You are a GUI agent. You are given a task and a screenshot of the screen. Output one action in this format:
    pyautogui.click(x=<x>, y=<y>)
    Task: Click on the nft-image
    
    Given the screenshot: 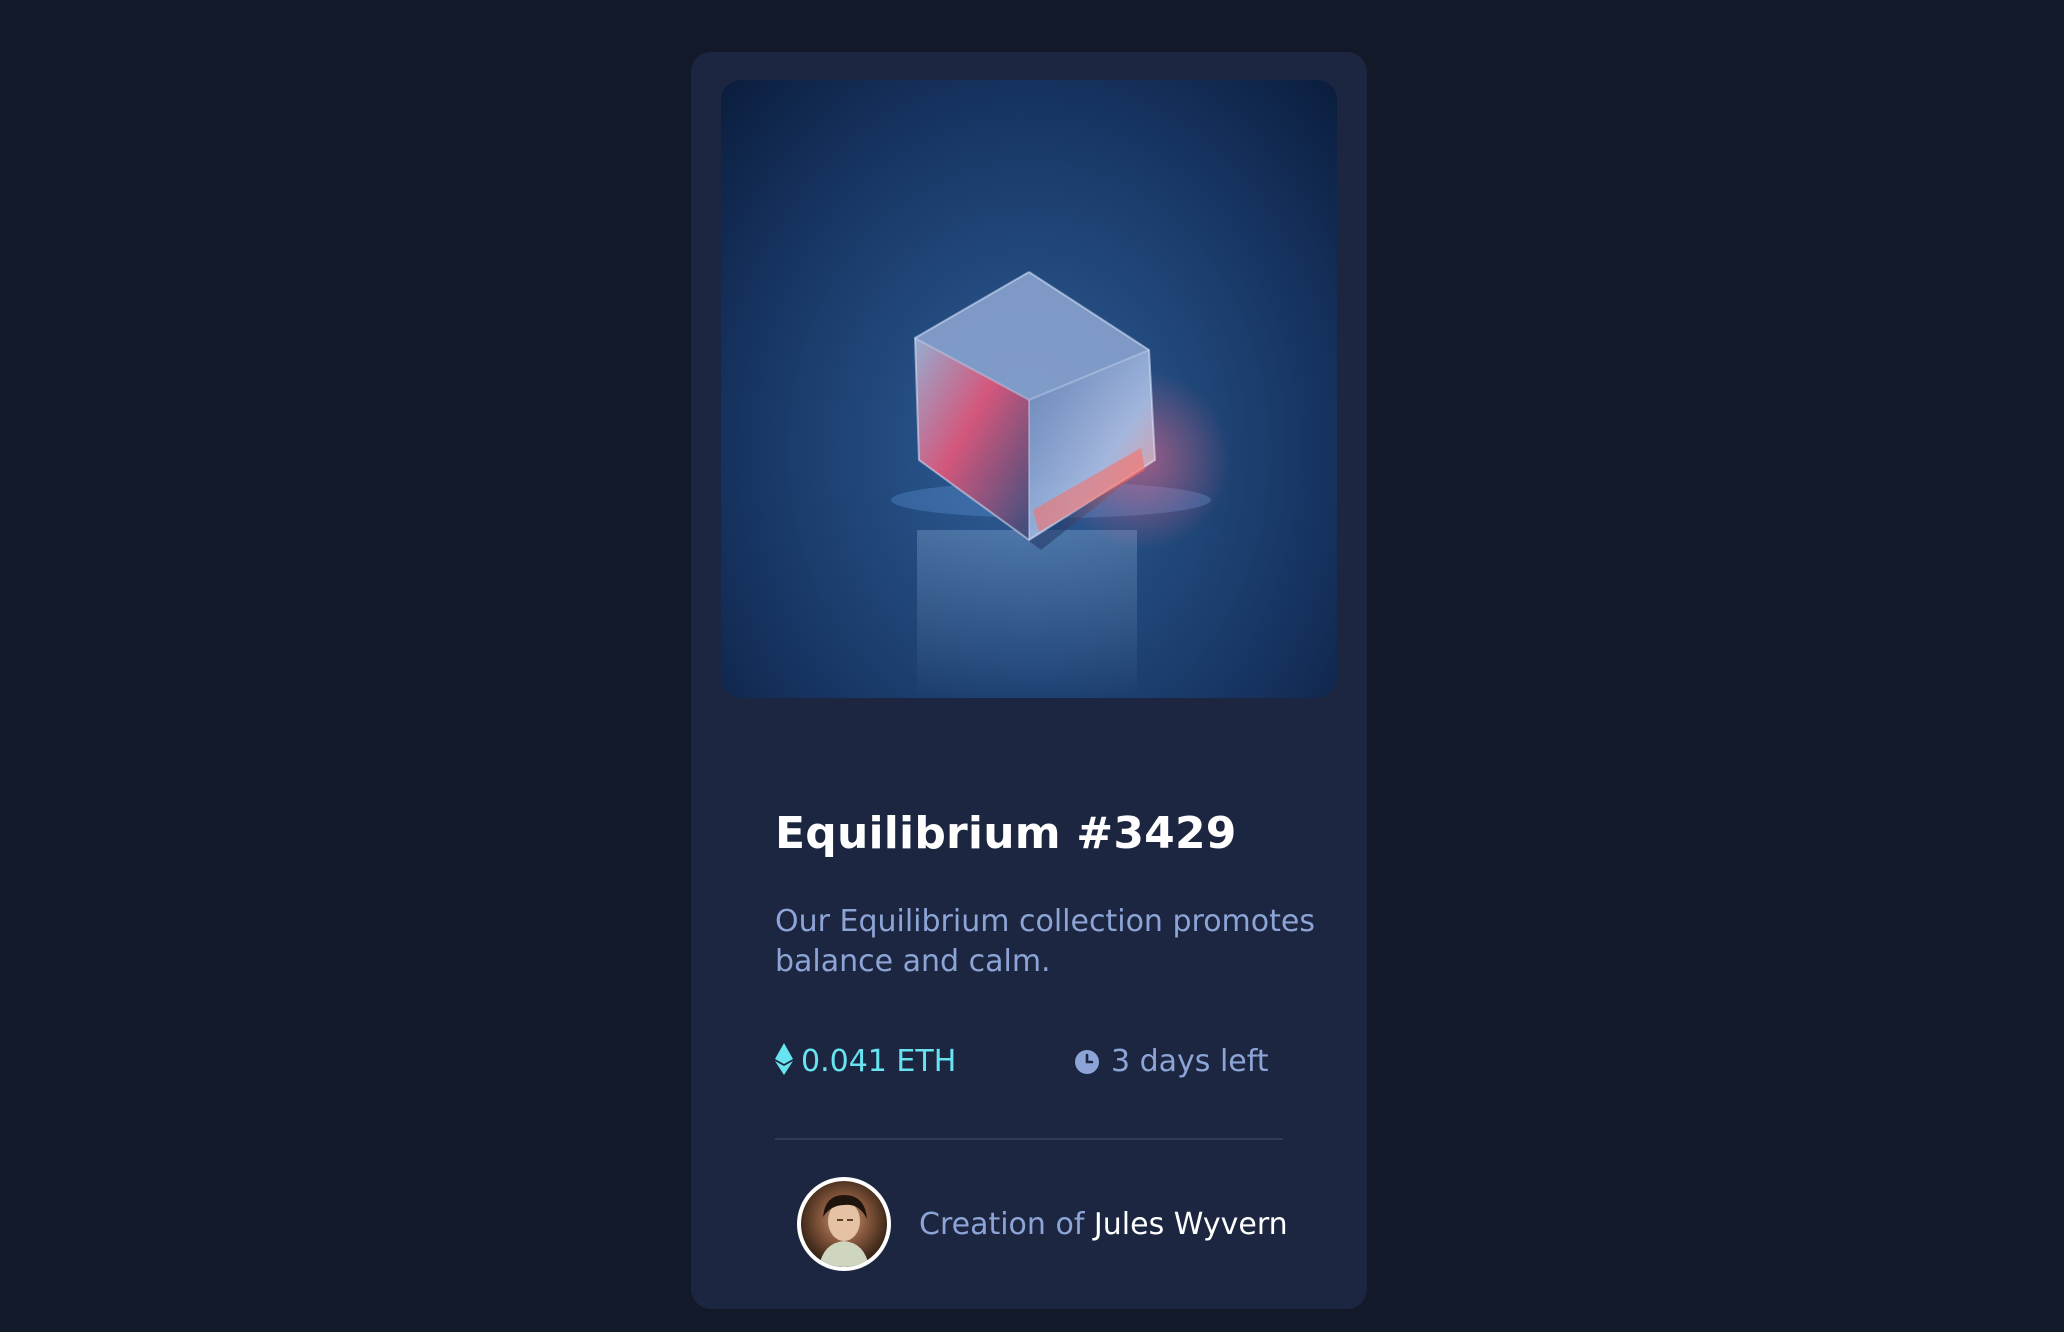 What is the action you would take?
    pyautogui.click(x=1029, y=389)
    